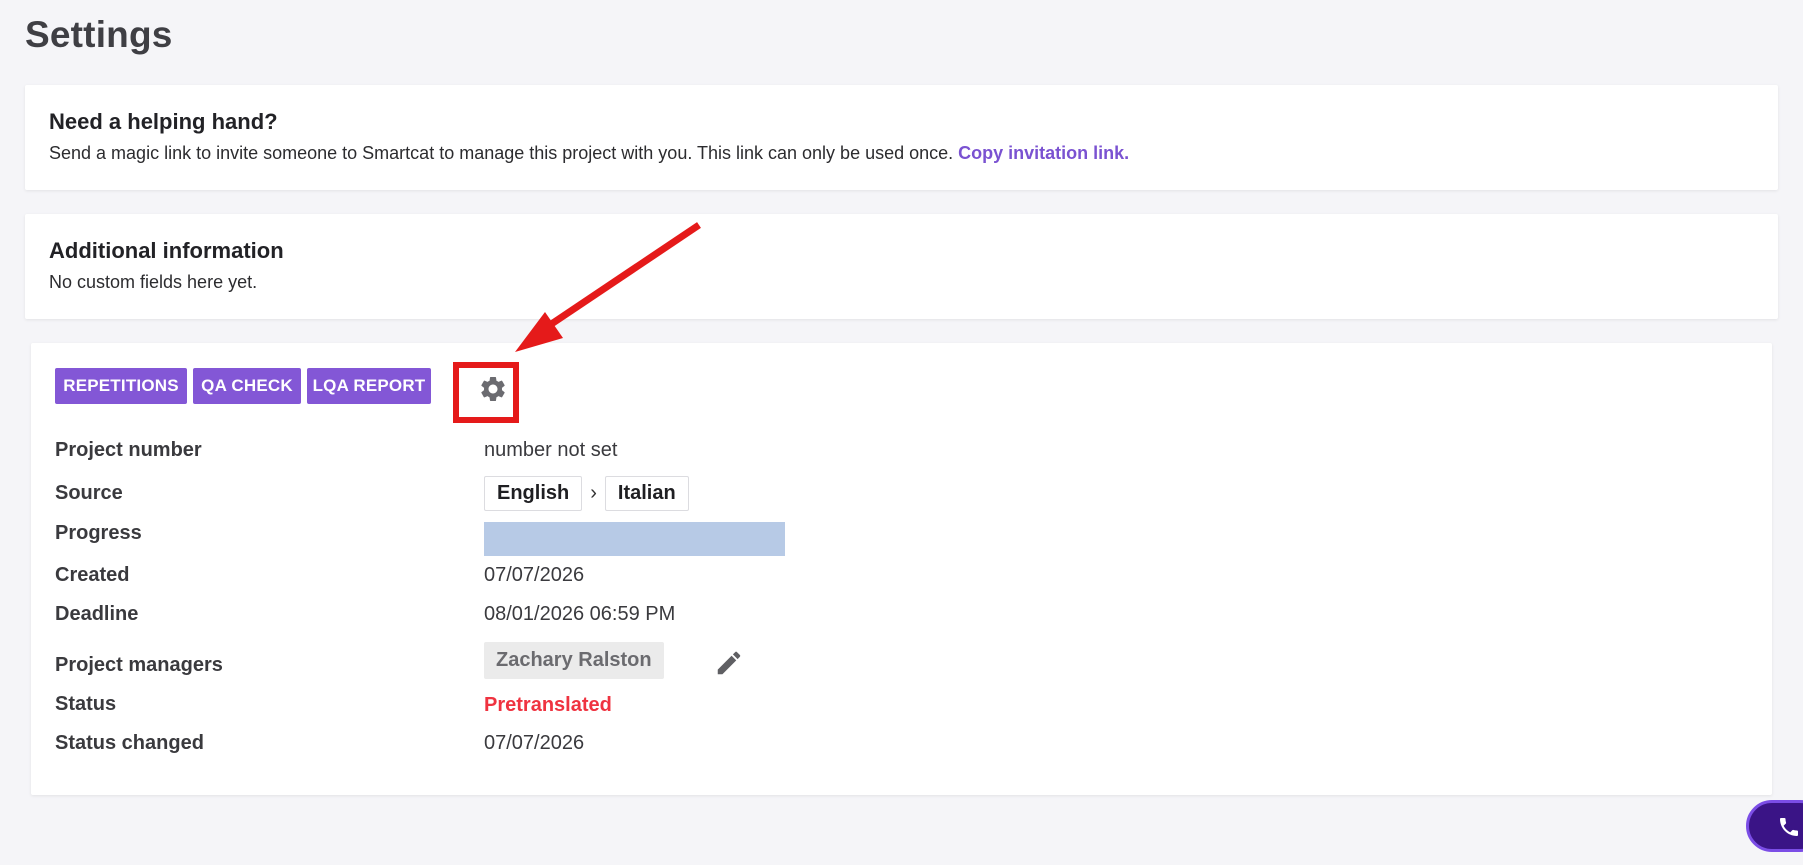 This screenshot has width=1803, height=865. What do you see at coordinates (98, 533) in the screenshot?
I see `progress-label: Progress` at bounding box center [98, 533].